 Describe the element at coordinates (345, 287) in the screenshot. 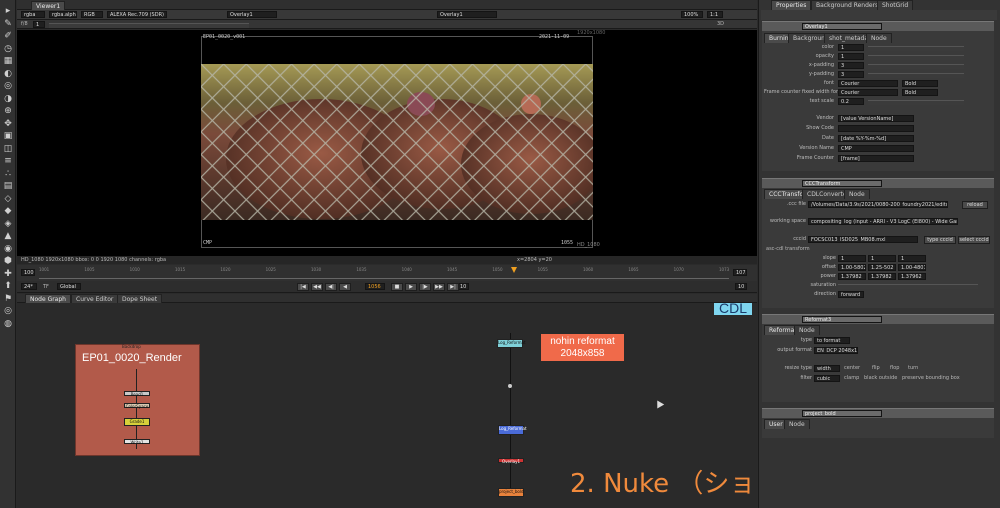

I see `play-backward-button: ◀` at that location.